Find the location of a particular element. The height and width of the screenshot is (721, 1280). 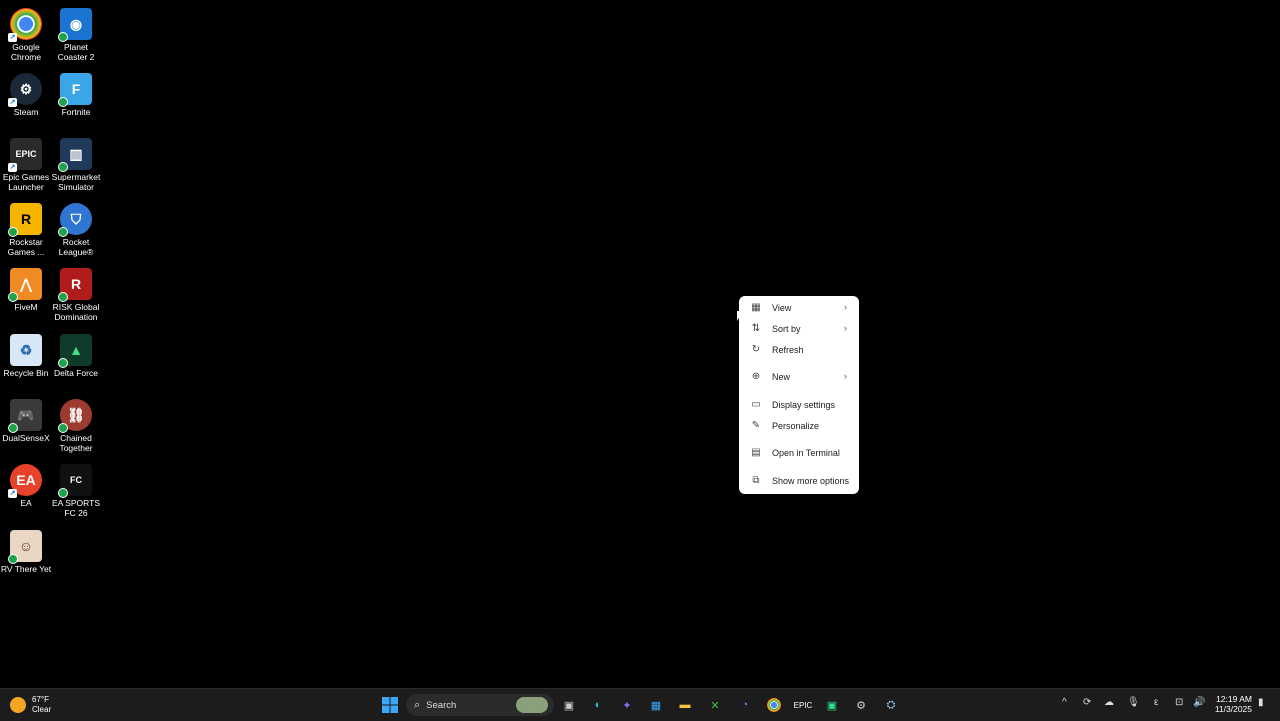

desktop-icon-steam: ⚙ ↗ Steam is located at coordinates (26, 93).